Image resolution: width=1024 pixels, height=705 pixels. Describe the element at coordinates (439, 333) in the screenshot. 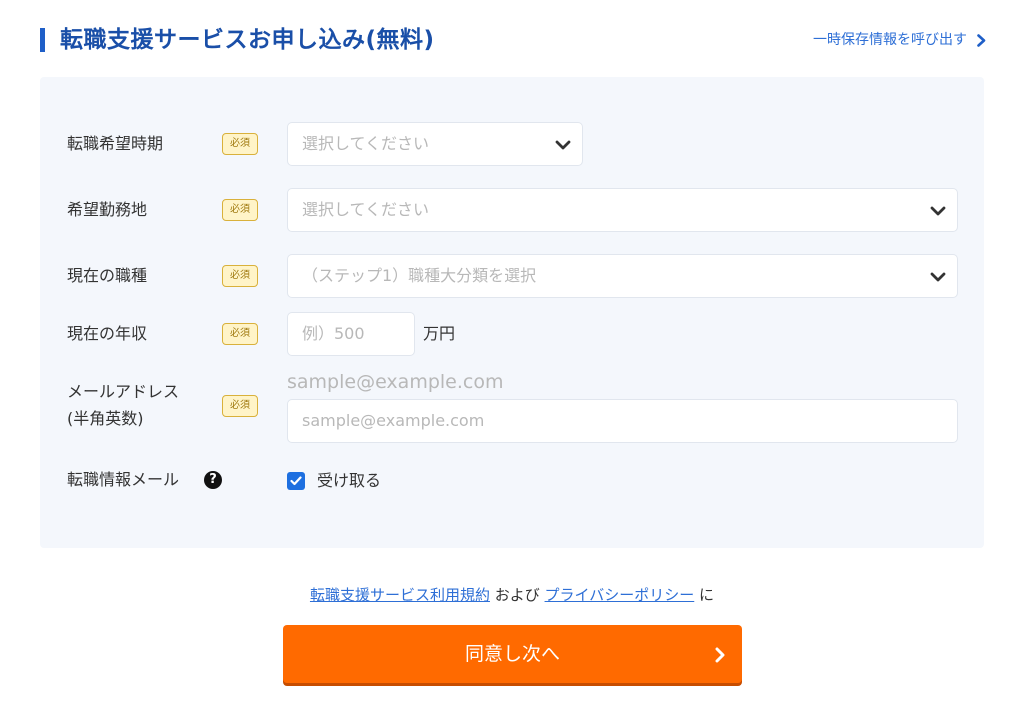

I see `income-unit: 万円` at that location.